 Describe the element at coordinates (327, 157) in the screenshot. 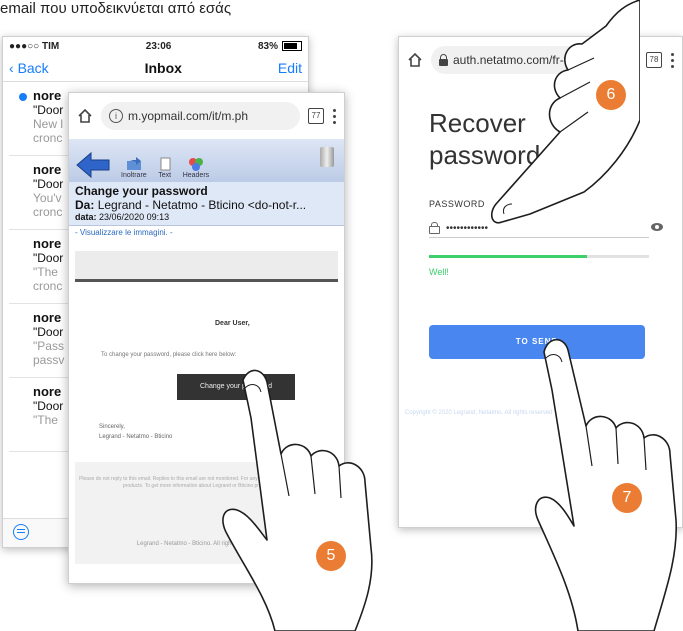

I see `trash-icon` at that location.